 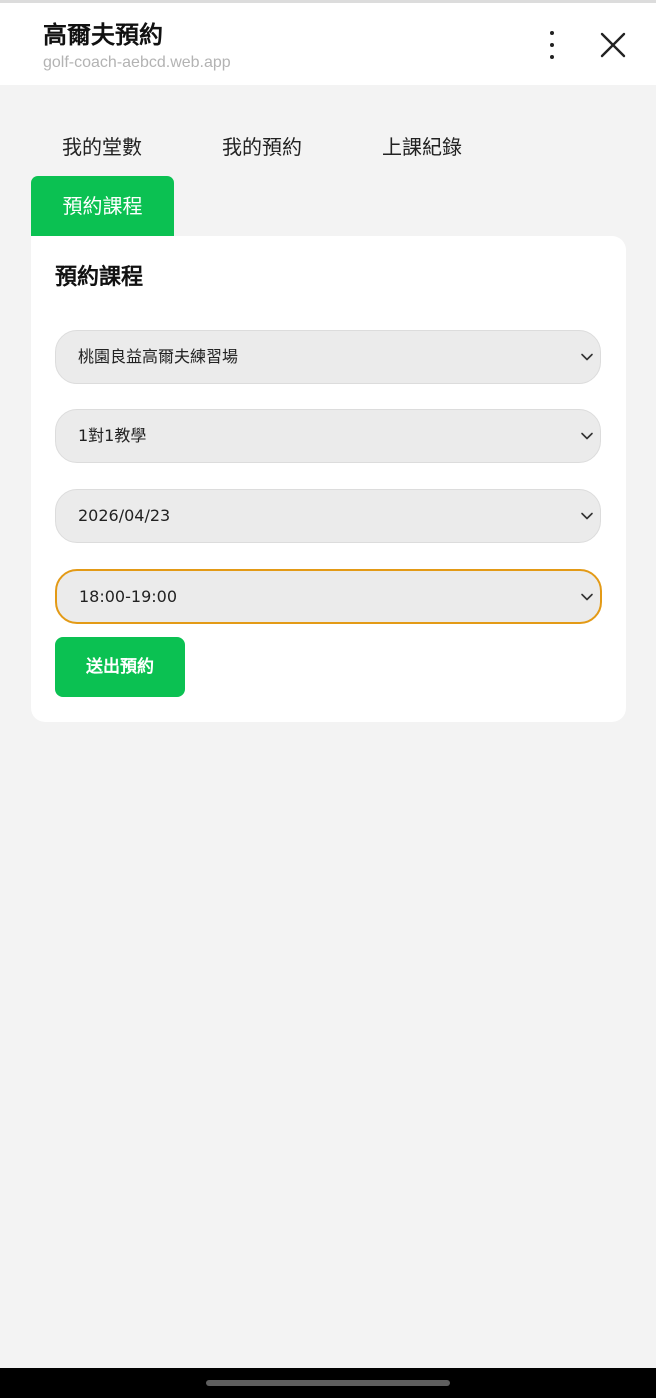 What do you see at coordinates (128, 596) in the screenshot?
I see `time-slot-value: 18:00-19:00` at bounding box center [128, 596].